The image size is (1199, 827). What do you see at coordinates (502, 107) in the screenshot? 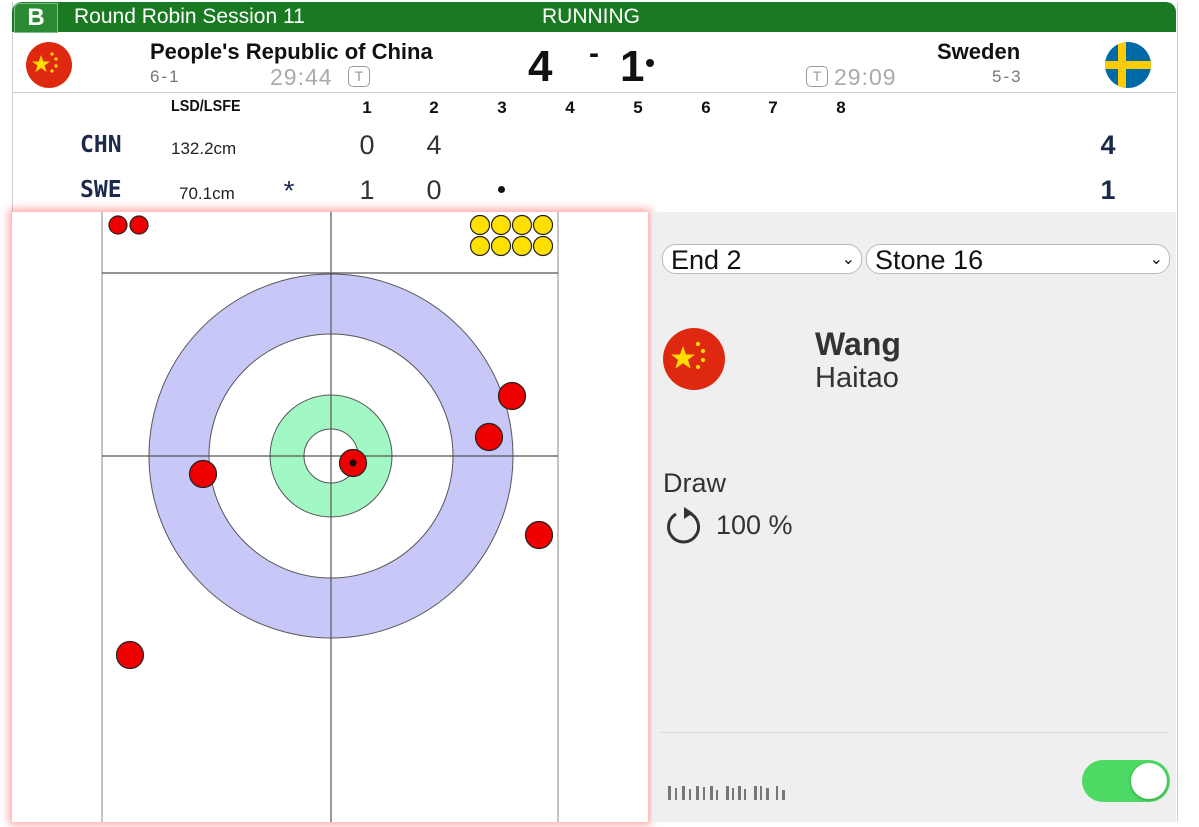
I see `end-number-3: 3` at bounding box center [502, 107].